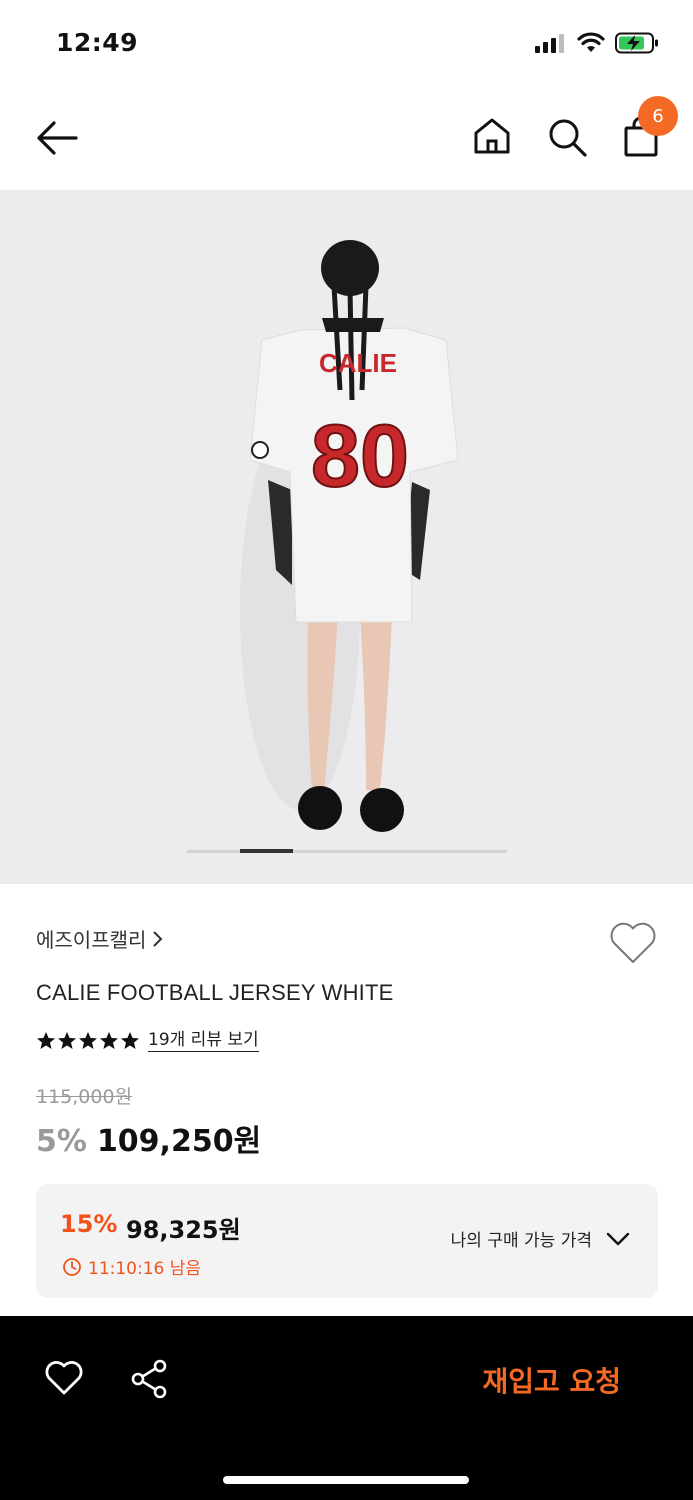  What do you see at coordinates (89, 1224) in the screenshot?
I see `coupon-discount-rate: 15%` at bounding box center [89, 1224].